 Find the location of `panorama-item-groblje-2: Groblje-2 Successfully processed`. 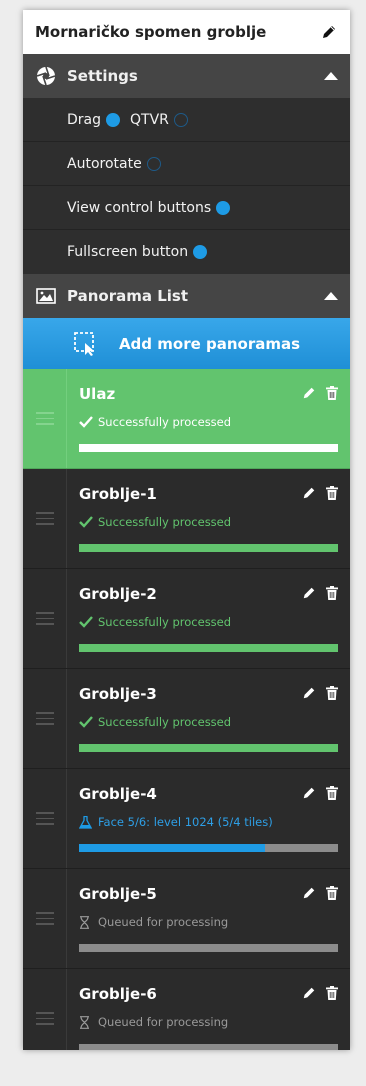

panorama-item-groblje-2: Groblje-2 Successfully processed is located at coordinates (186, 619).